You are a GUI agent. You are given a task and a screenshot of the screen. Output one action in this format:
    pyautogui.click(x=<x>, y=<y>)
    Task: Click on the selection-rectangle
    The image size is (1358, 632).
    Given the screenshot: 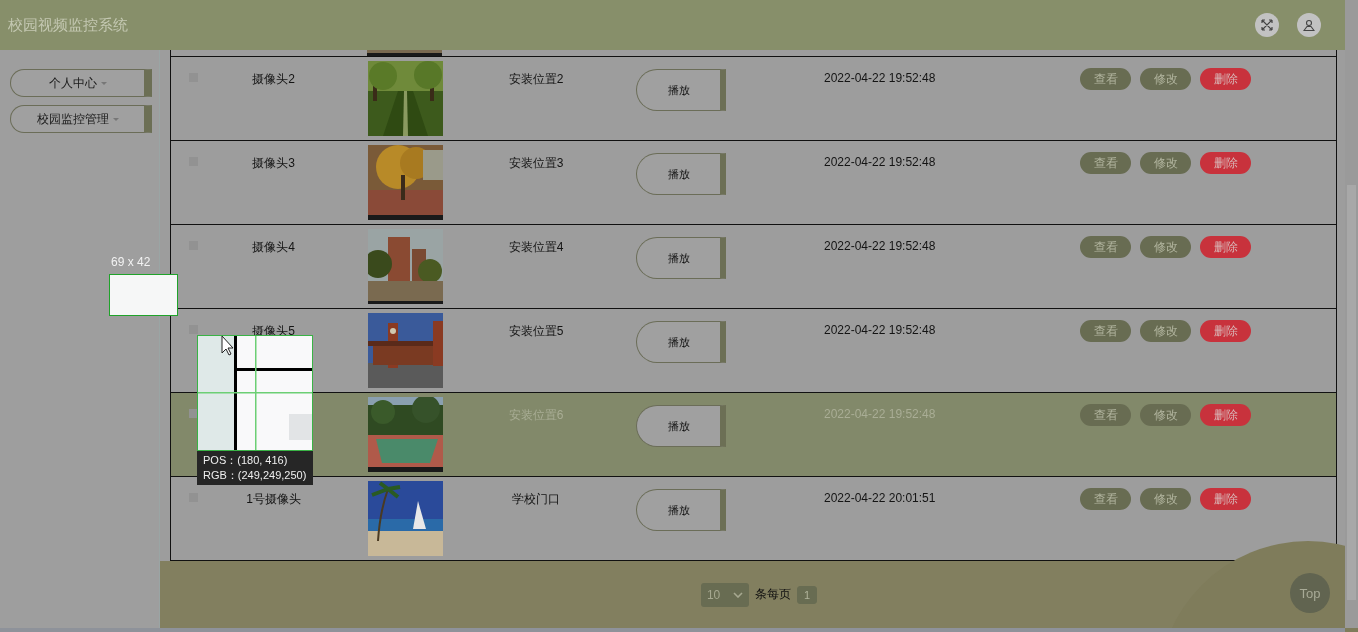 What is the action you would take?
    pyautogui.click(x=143, y=295)
    